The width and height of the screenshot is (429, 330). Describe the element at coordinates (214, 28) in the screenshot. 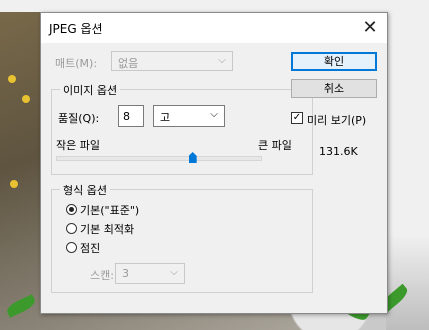

I see `title-bar: JPEG 옵션 ✕` at that location.